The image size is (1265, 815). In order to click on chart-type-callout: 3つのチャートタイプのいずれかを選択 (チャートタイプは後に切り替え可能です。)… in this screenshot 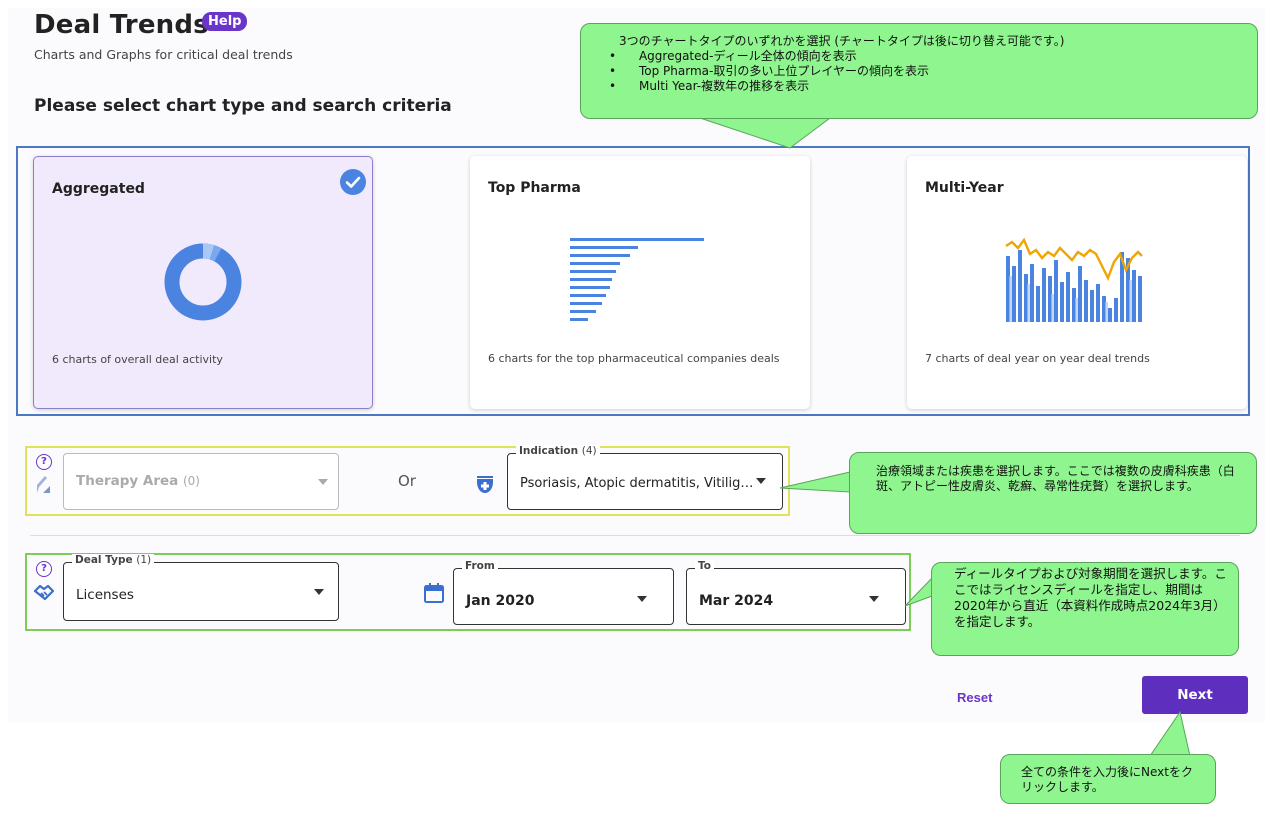, I will do `click(919, 71)`.